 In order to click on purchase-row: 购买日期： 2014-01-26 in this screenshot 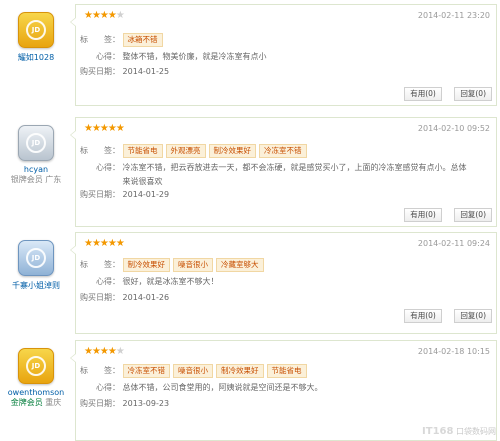, I will do `click(285, 298)`.